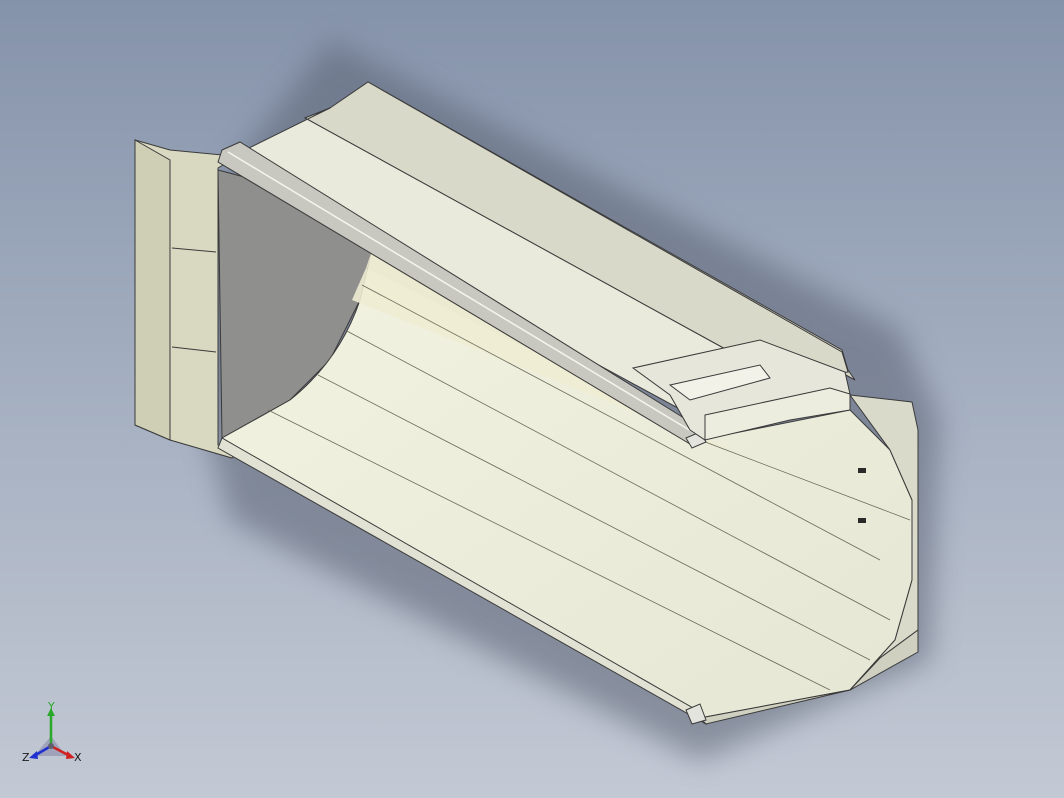  I want to click on axis-triad: Y X Z, so click(52, 733).